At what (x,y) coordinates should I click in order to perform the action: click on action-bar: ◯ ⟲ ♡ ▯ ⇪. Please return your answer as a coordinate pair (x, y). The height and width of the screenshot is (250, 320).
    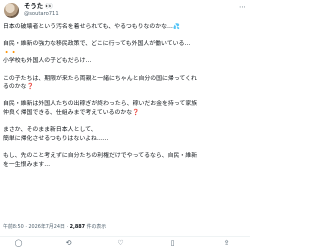
    Looking at the image, I should click on (125, 243).